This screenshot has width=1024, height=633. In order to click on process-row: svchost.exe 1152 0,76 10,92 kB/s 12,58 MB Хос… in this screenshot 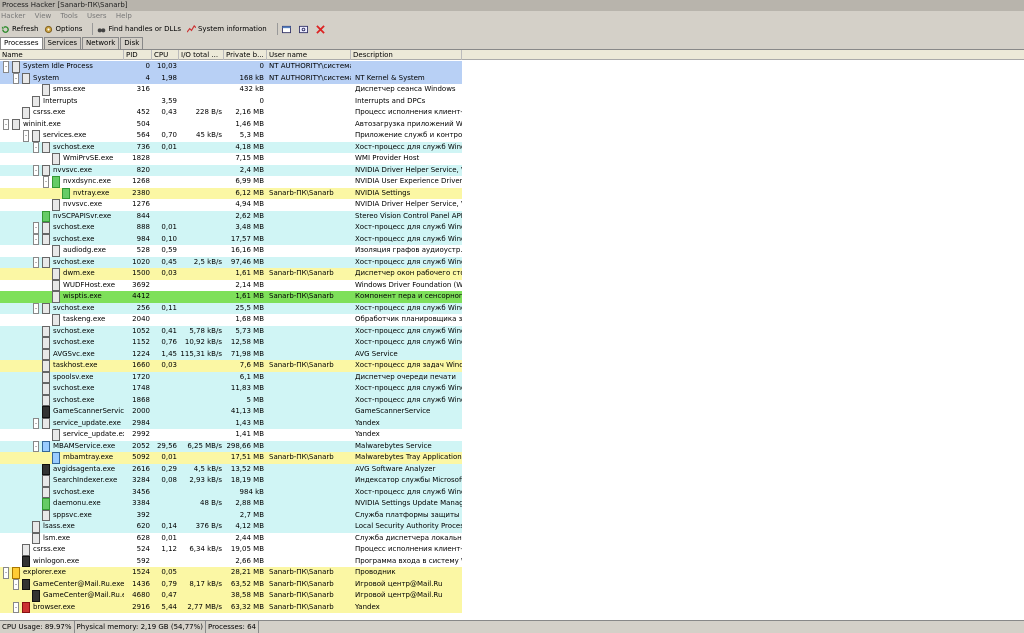, I will do `click(512, 343)`.